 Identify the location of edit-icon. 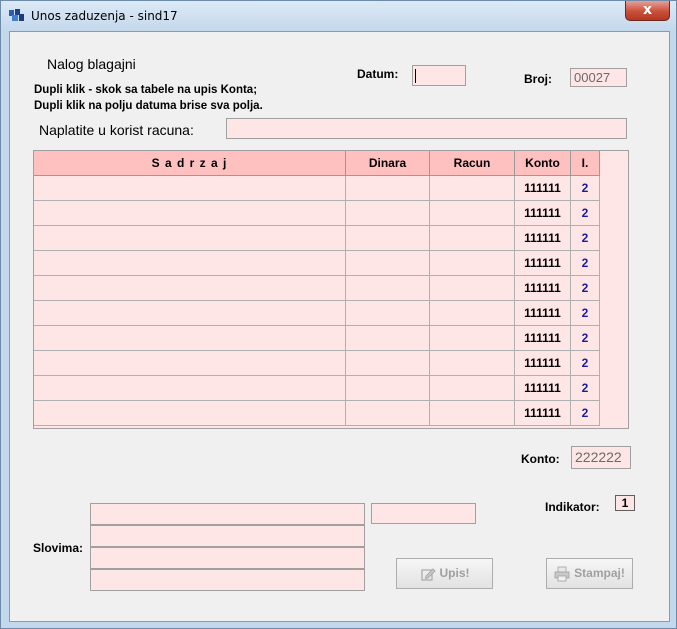
(428, 574).